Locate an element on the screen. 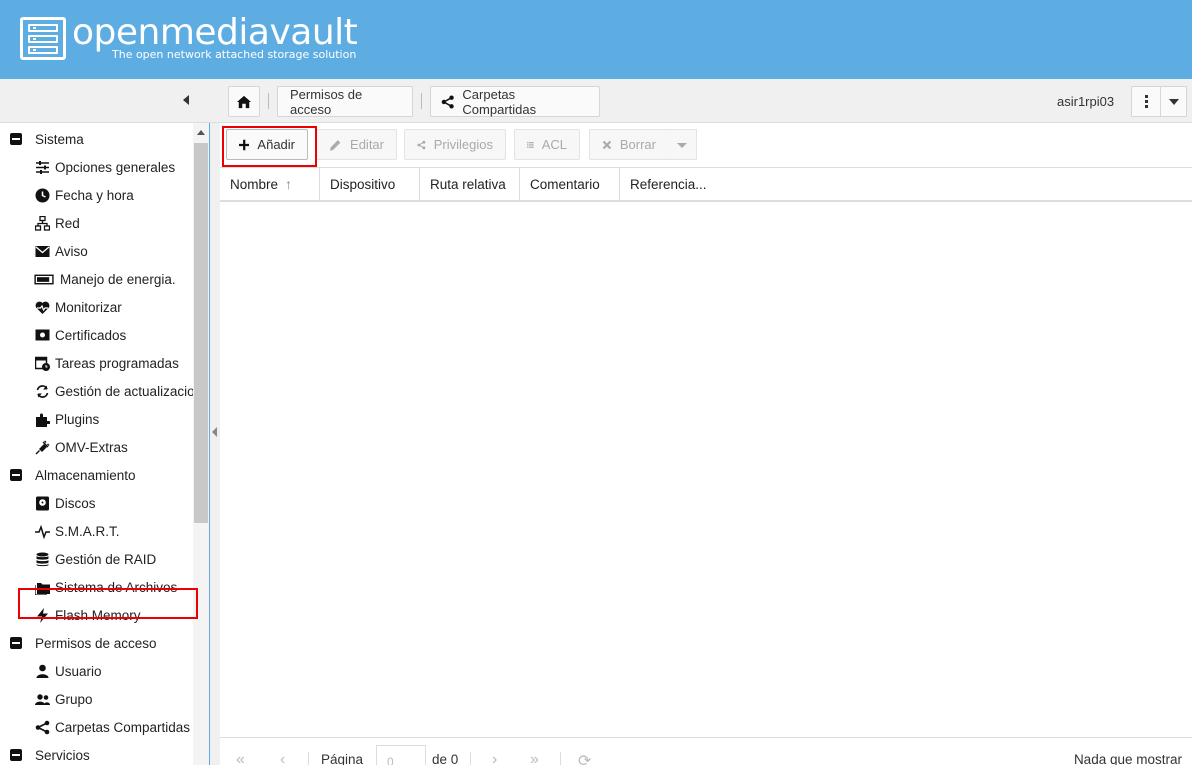  privileges-button-label: Privilegios is located at coordinates (463, 144).